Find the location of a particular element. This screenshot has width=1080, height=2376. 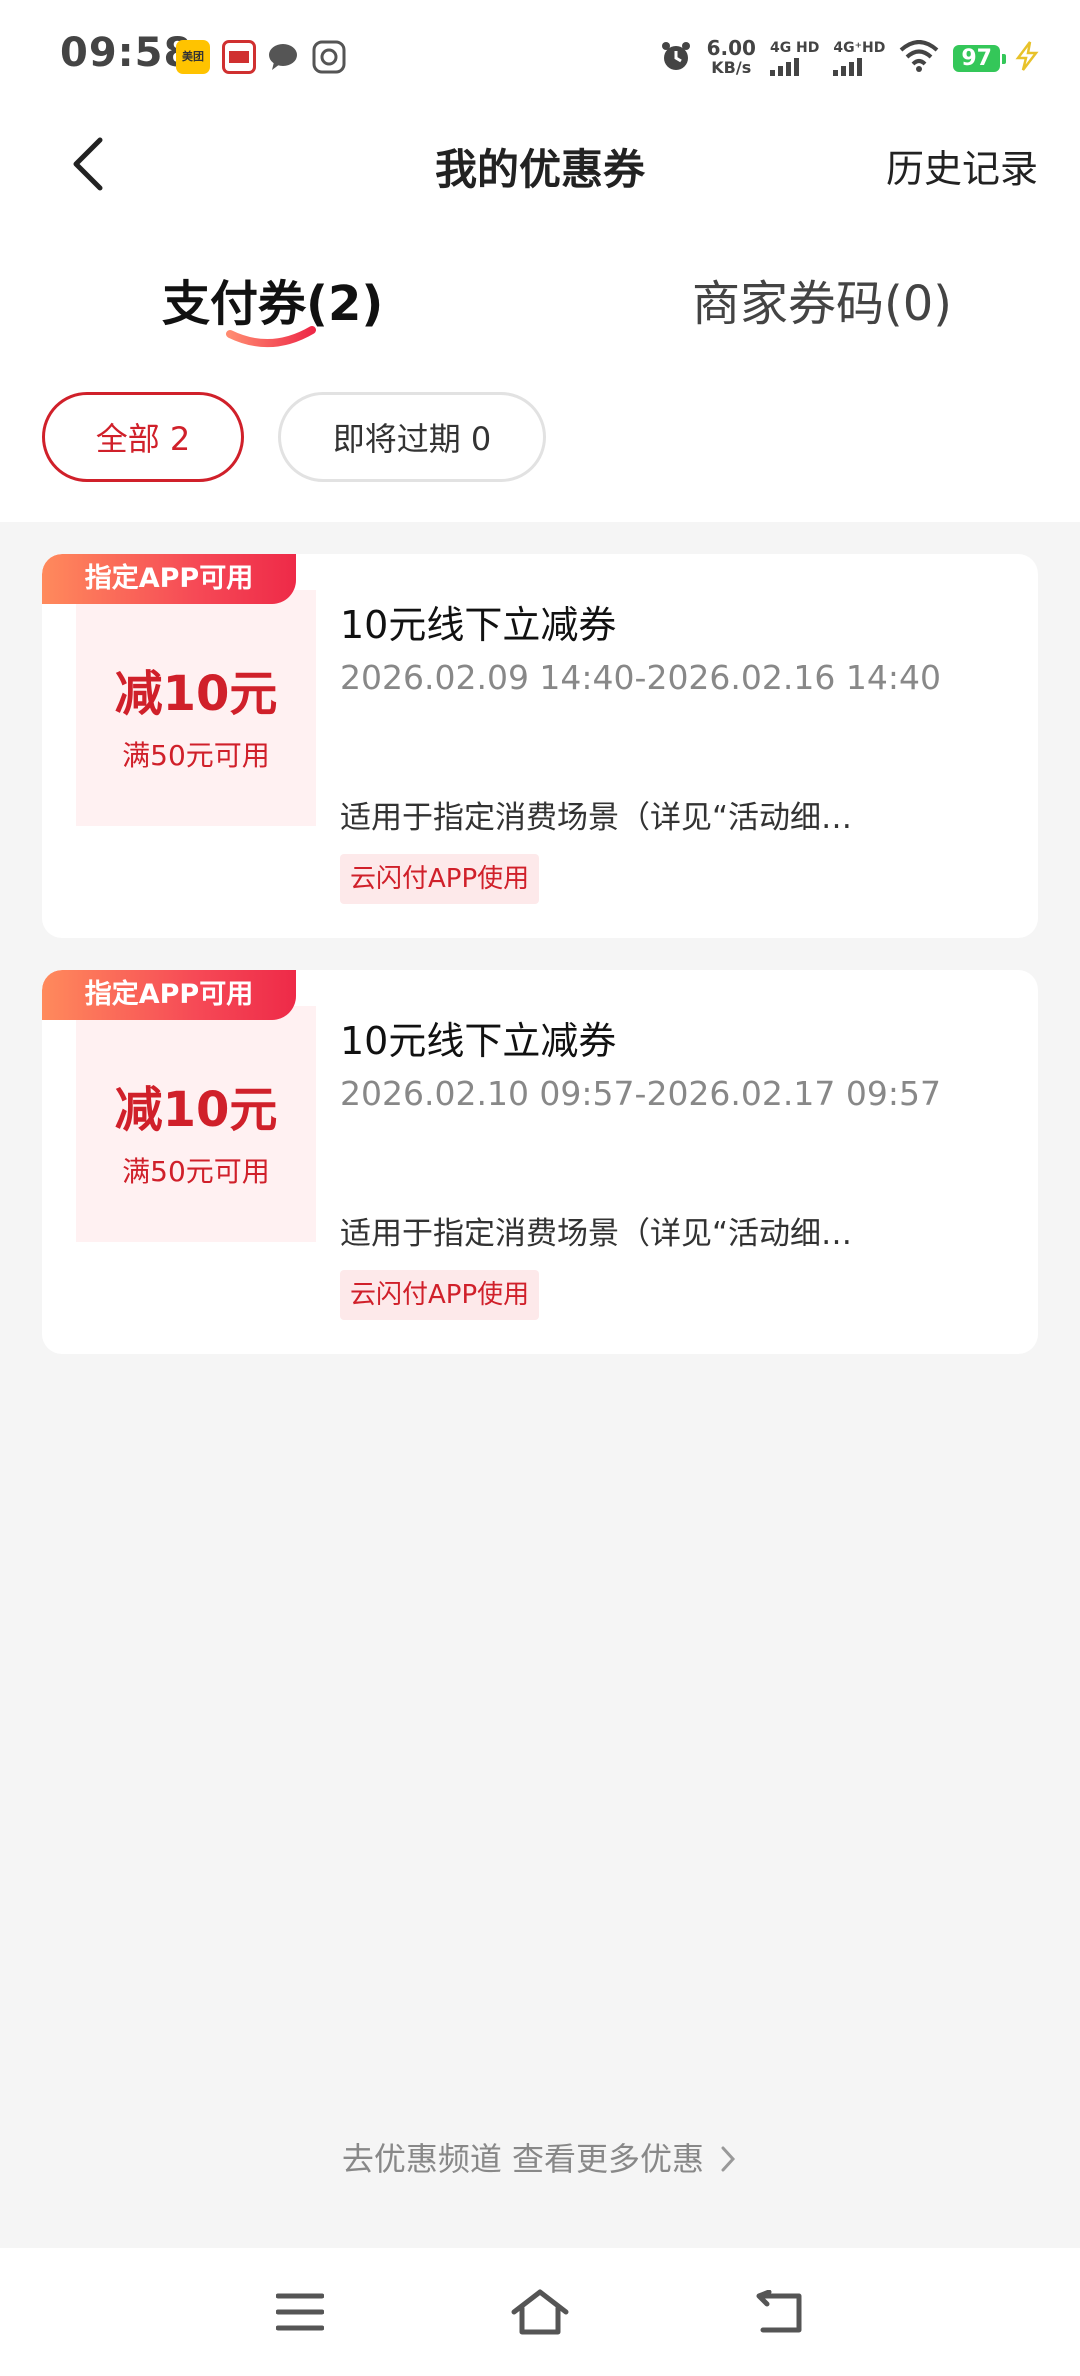

sim1-signal: 4G HD is located at coordinates (794, 57).